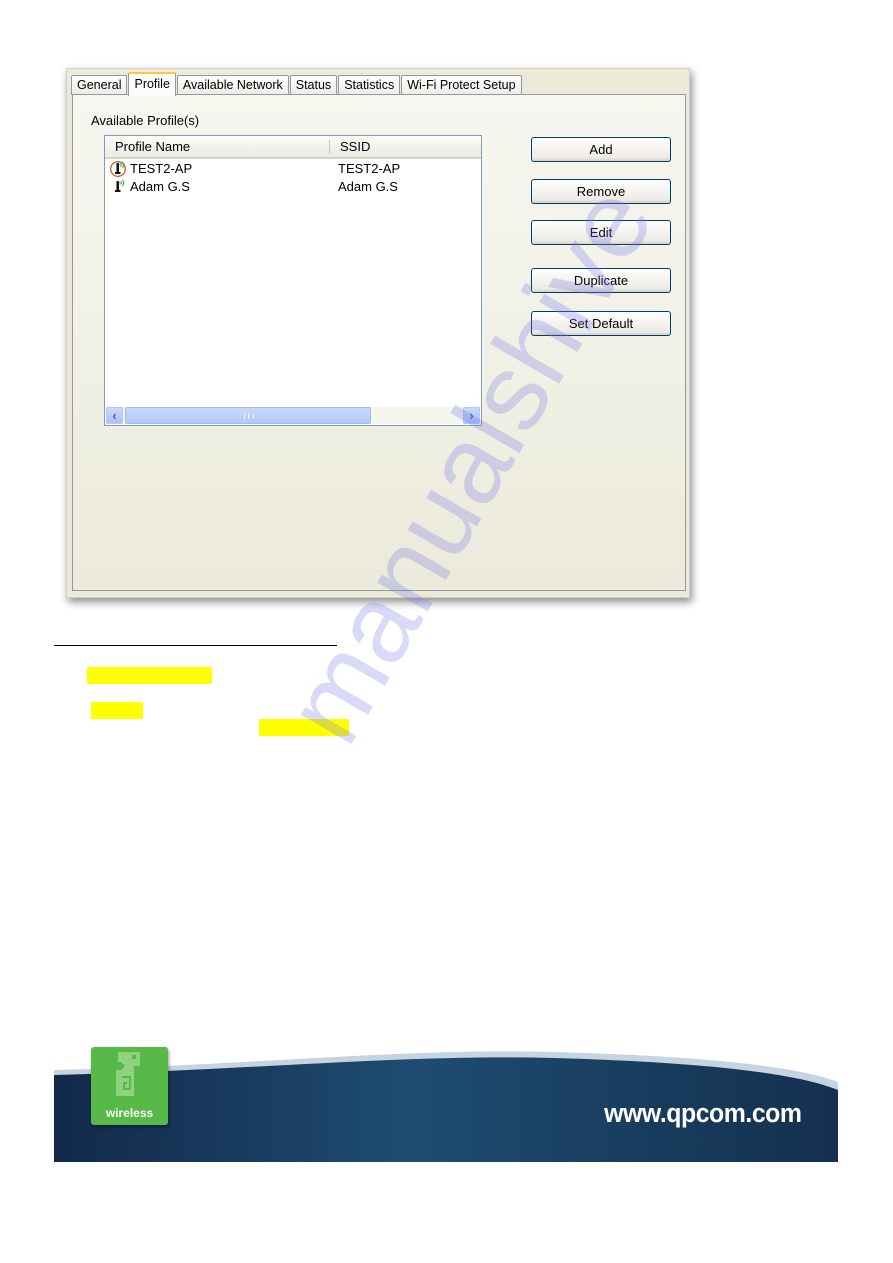 The height and width of the screenshot is (1263, 893). I want to click on column-separator, so click(329, 147).